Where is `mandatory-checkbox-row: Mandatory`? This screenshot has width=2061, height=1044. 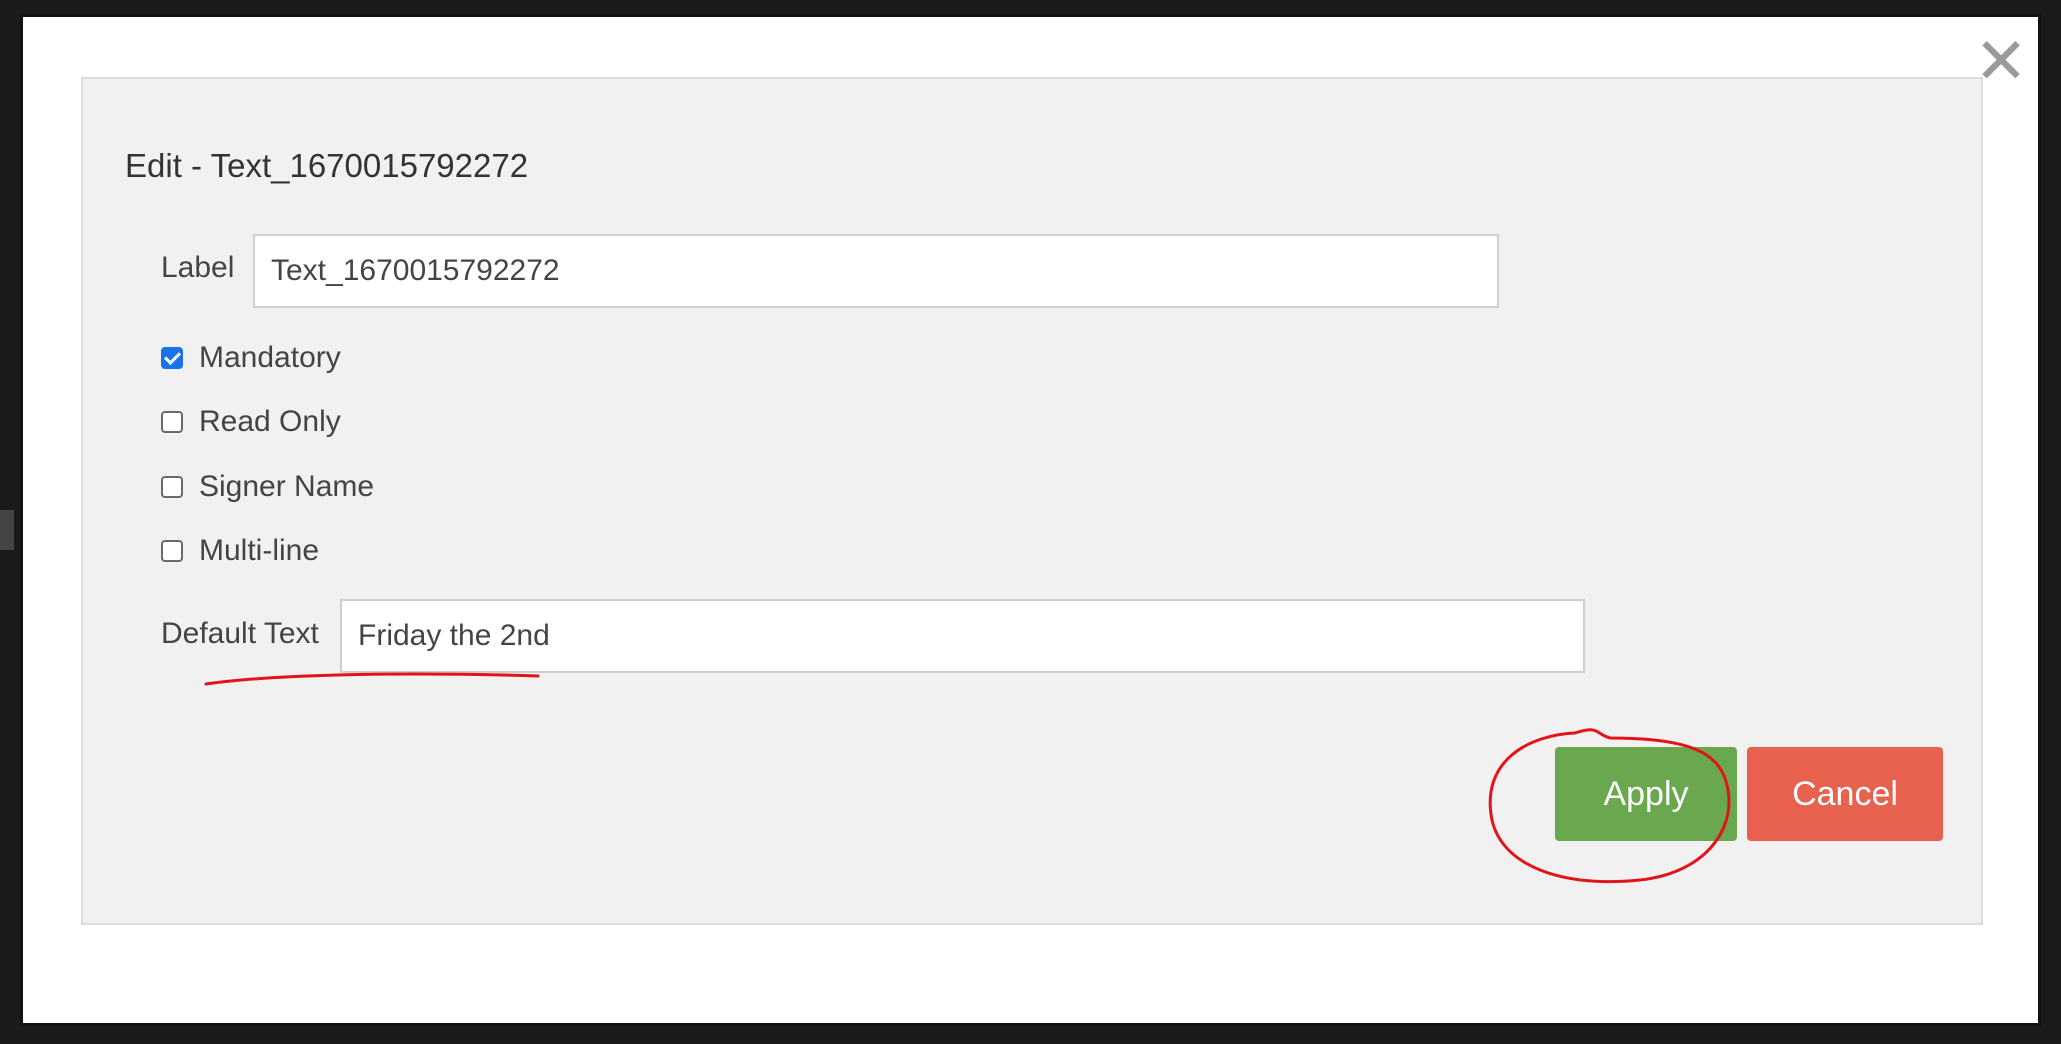 mandatory-checkbox-row: Mandatory is located at coordinates (251, 358).